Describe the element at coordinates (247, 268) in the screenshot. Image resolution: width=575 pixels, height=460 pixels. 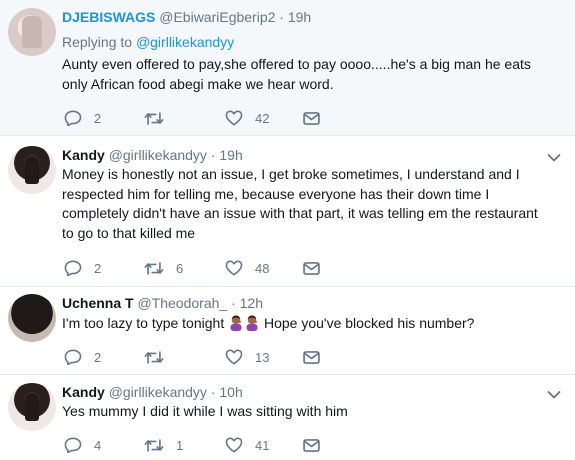
I see `like-button: 48` at that location.